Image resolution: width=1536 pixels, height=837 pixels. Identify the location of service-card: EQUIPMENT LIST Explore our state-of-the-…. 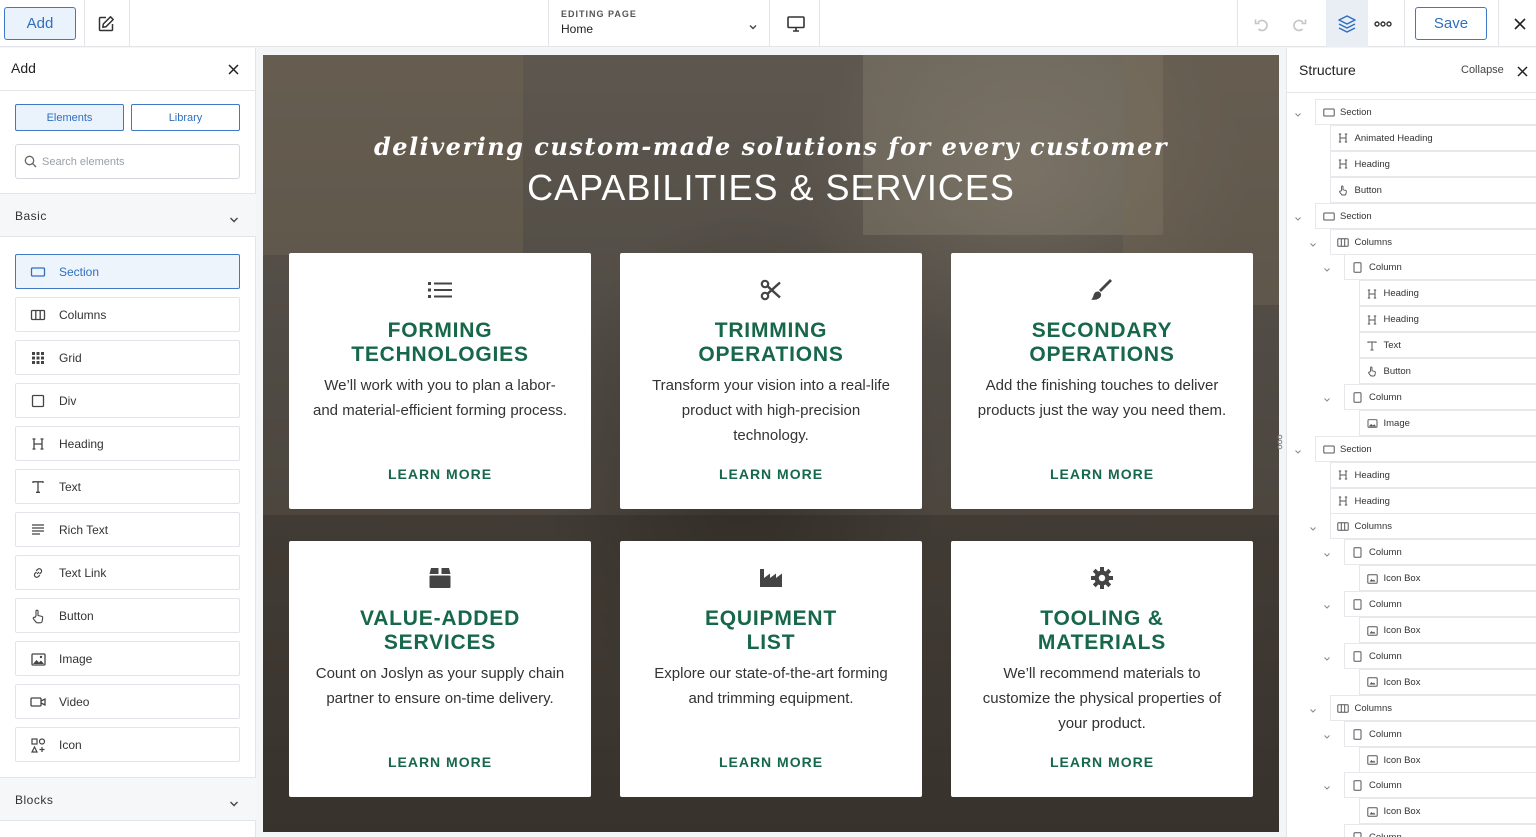
(771, 669).